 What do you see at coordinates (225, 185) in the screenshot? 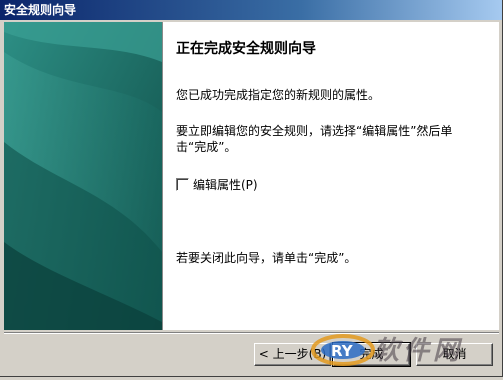
I see `edit-properties-label: 编辑属性(P)` at bounding box center [225, 185].